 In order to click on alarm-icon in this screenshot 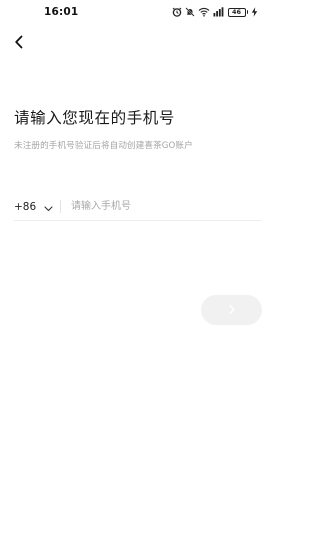, I will do `click(177, 12)`.